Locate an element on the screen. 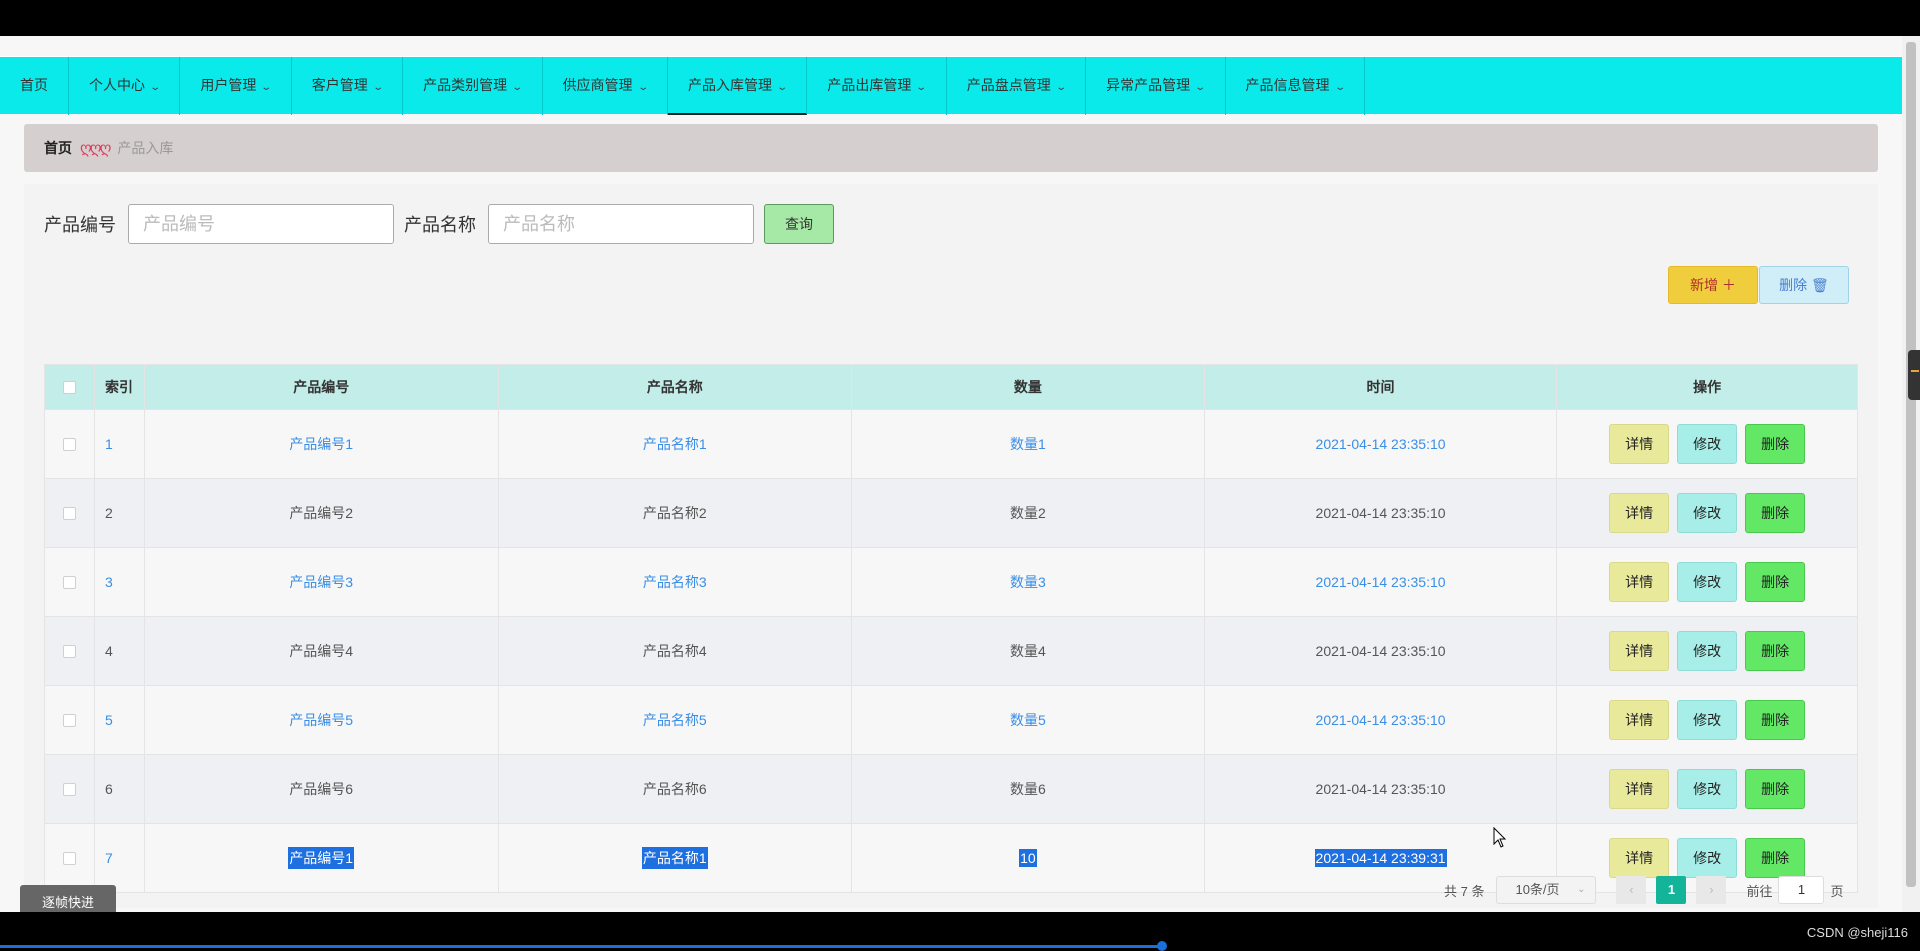 The image size is (1920, 951). nav-item-4: 产品类别管理 ⌄ is located at coordinates (473, 86).